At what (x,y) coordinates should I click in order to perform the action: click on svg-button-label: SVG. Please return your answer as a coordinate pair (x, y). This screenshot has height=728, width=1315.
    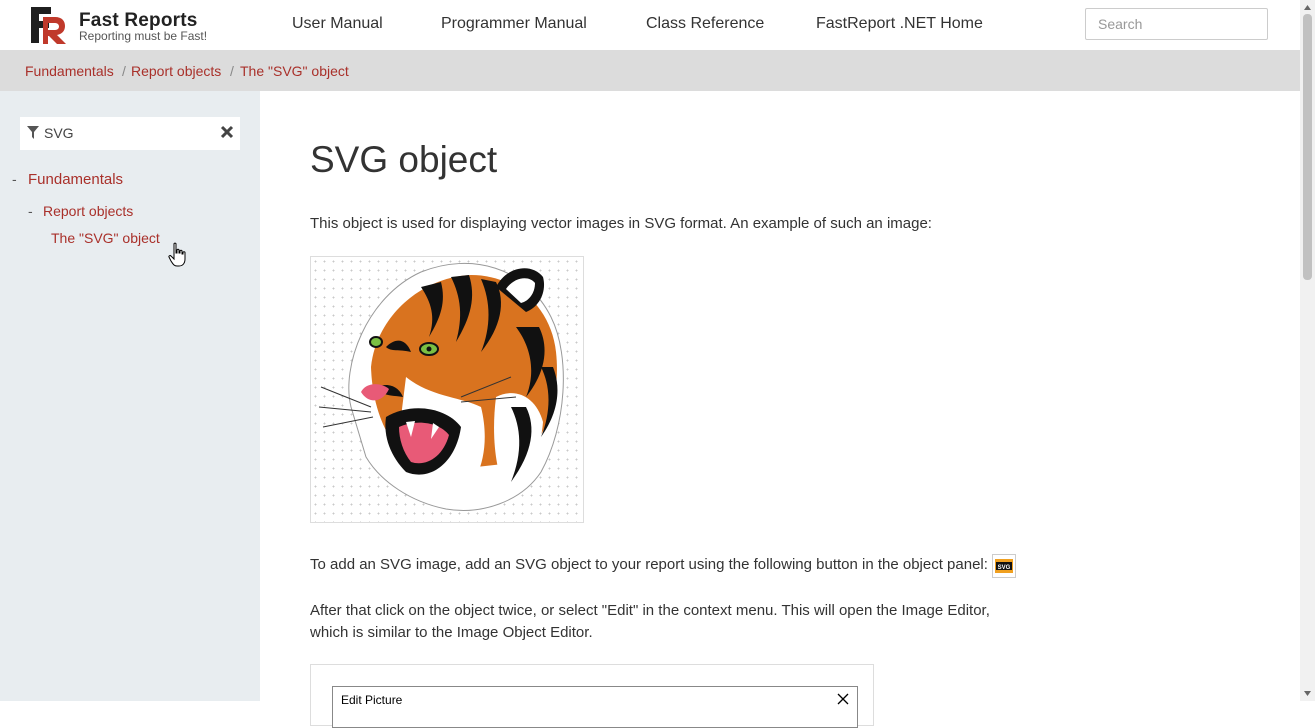
    Looking at the image, I should click on (1004, 568).